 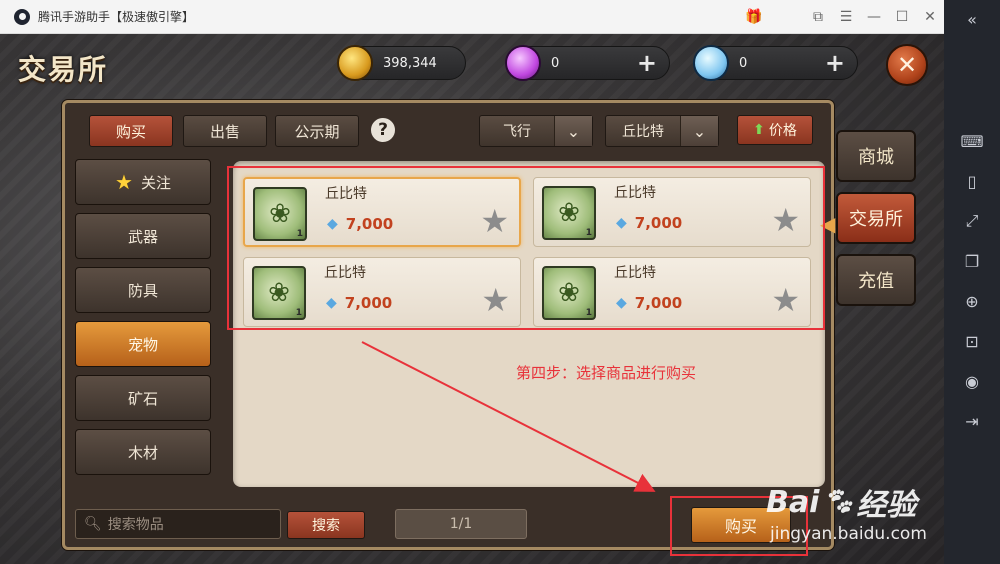 What do you see at coordinates (555, 63) in the screenshot?
I see `gem-value: 0` at bounding box center [555, 63].